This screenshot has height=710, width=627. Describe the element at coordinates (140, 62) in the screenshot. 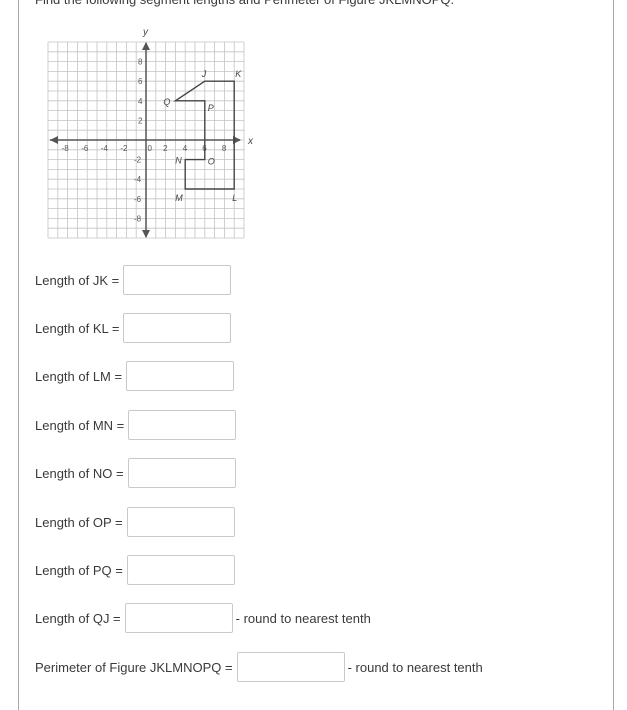

I see `y-tick-label: 8` at that location.